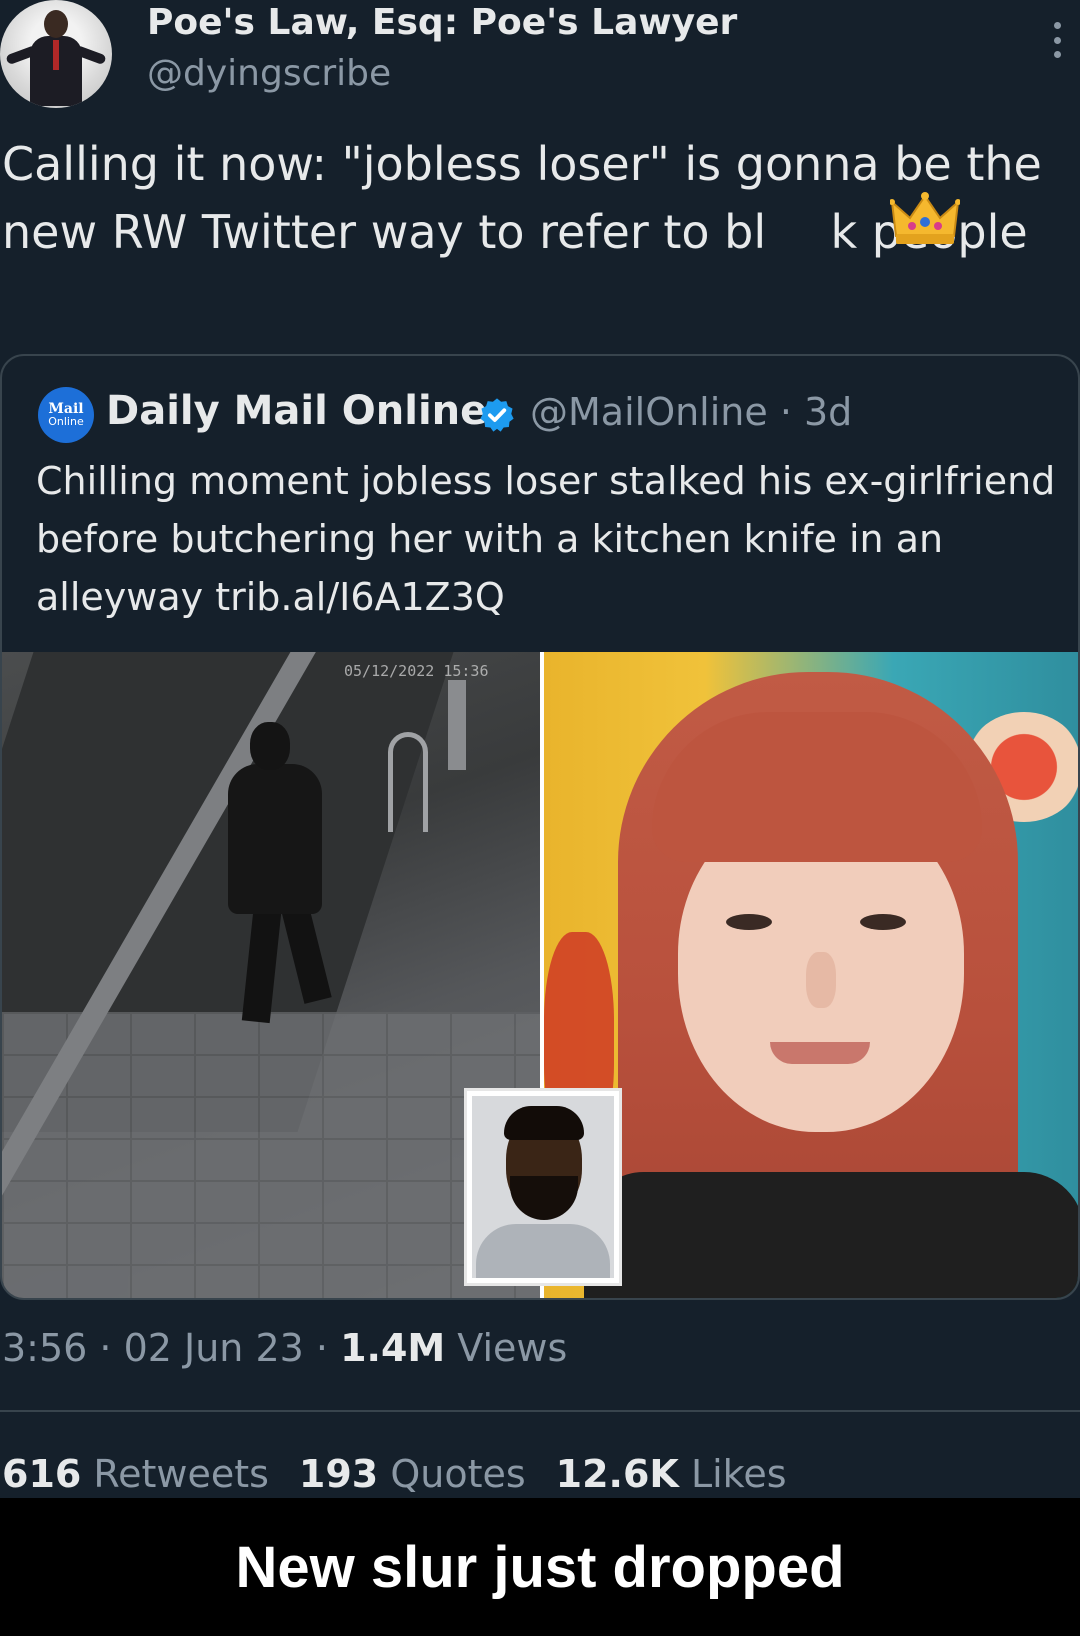 This screenshot has width=1080, height=1636. I want to click on likes-count: 12.6K, so click(617, 1474).